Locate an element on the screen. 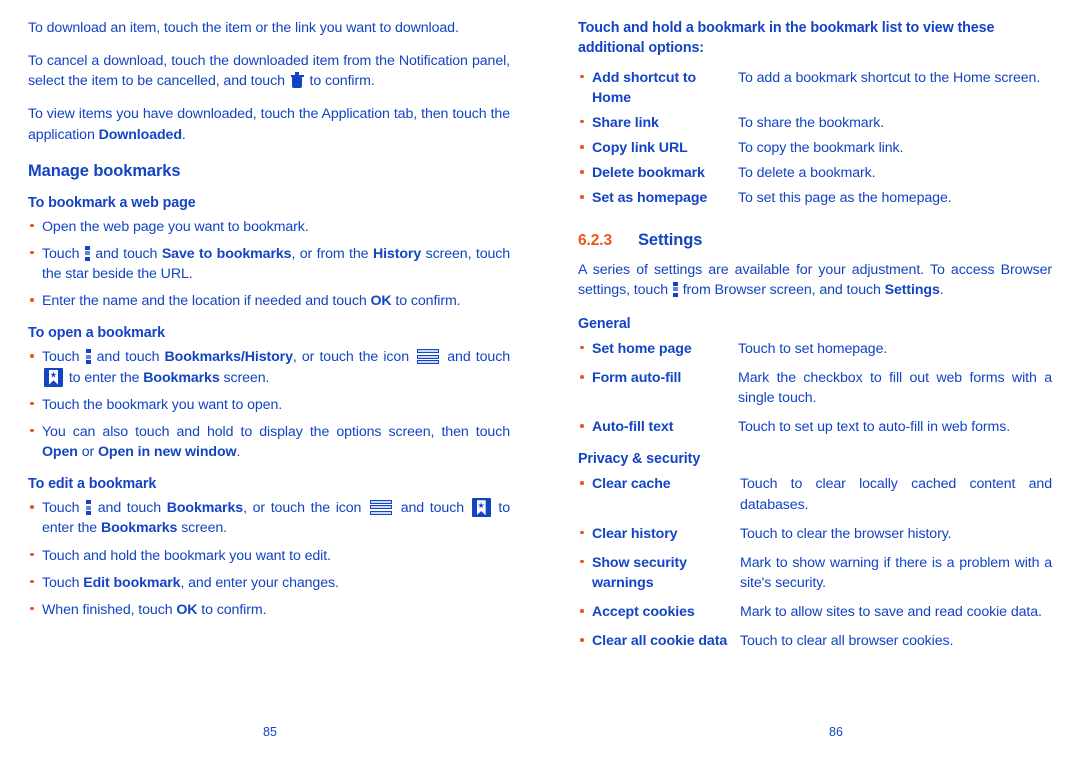 The image size is (1080, 767). list-item-text: , and enter your changes. is located at coordinates (259, 582).